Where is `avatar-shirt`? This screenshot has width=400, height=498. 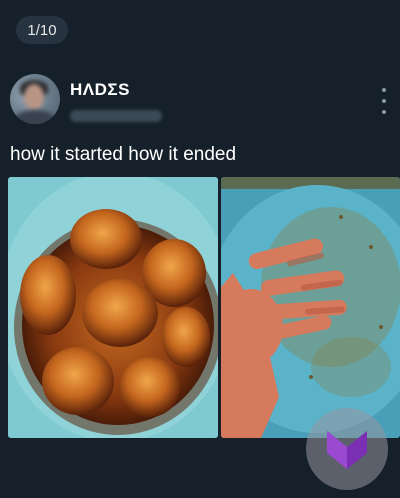 avatar-shirt is located at coordinates (35, 117).